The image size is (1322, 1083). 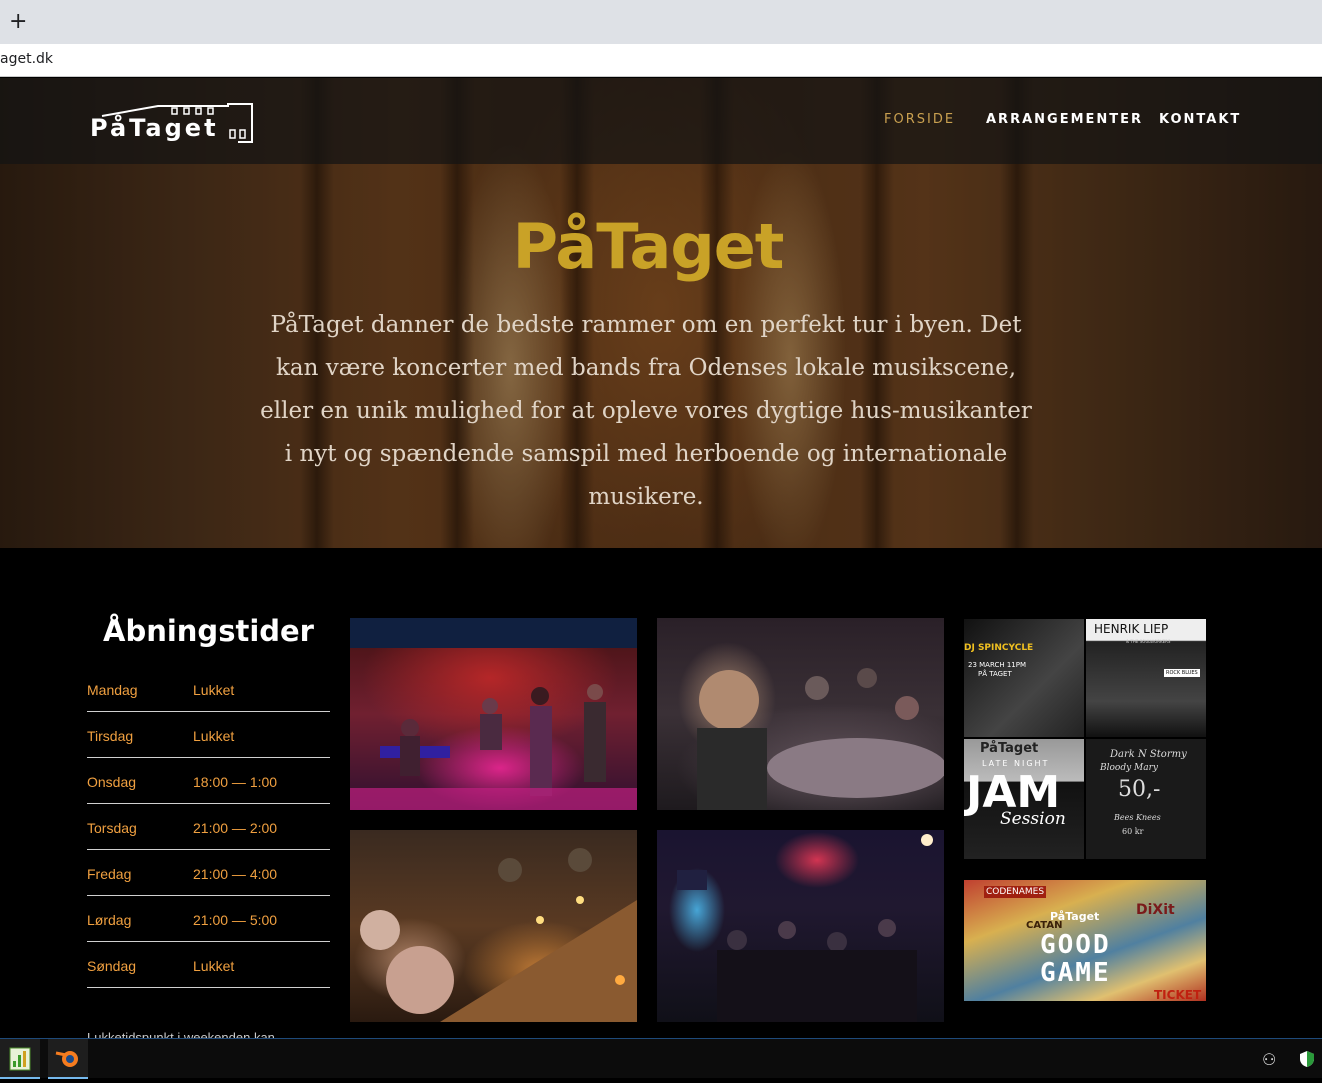 What do you see at coordinates (112, 690) in the screenshot?
I see `hours-day: Mandag` at bounding box center [112, 690].